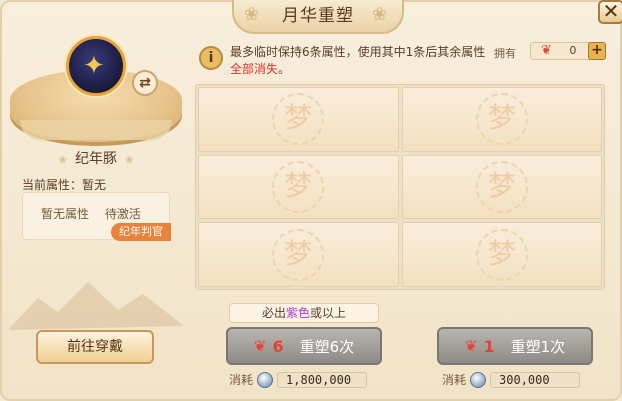  I want to click on reshape-1-button: ❦ 1 重塑1次, so click(515, 346).